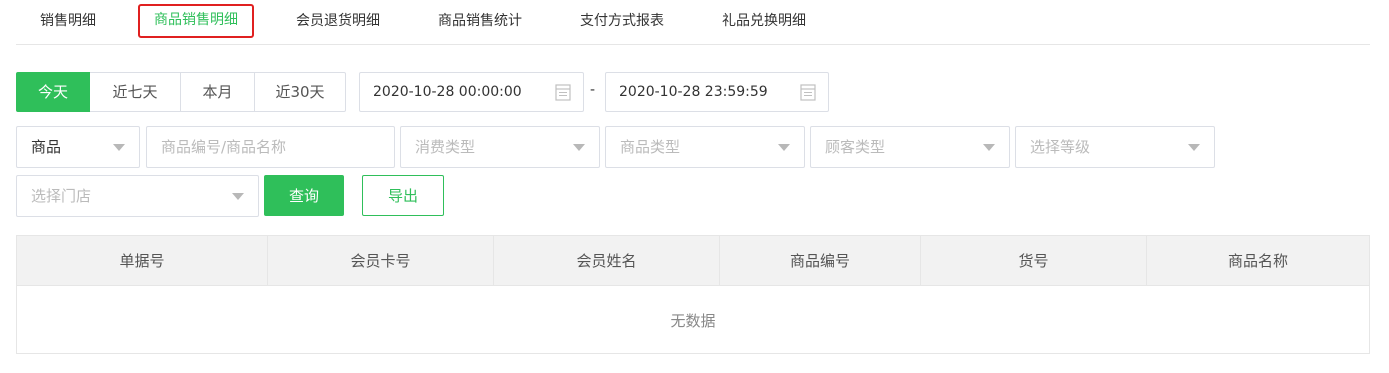 The image size is (1389, 373). I want to click on customer-type-select: 顾客类型, so click(910, 147).